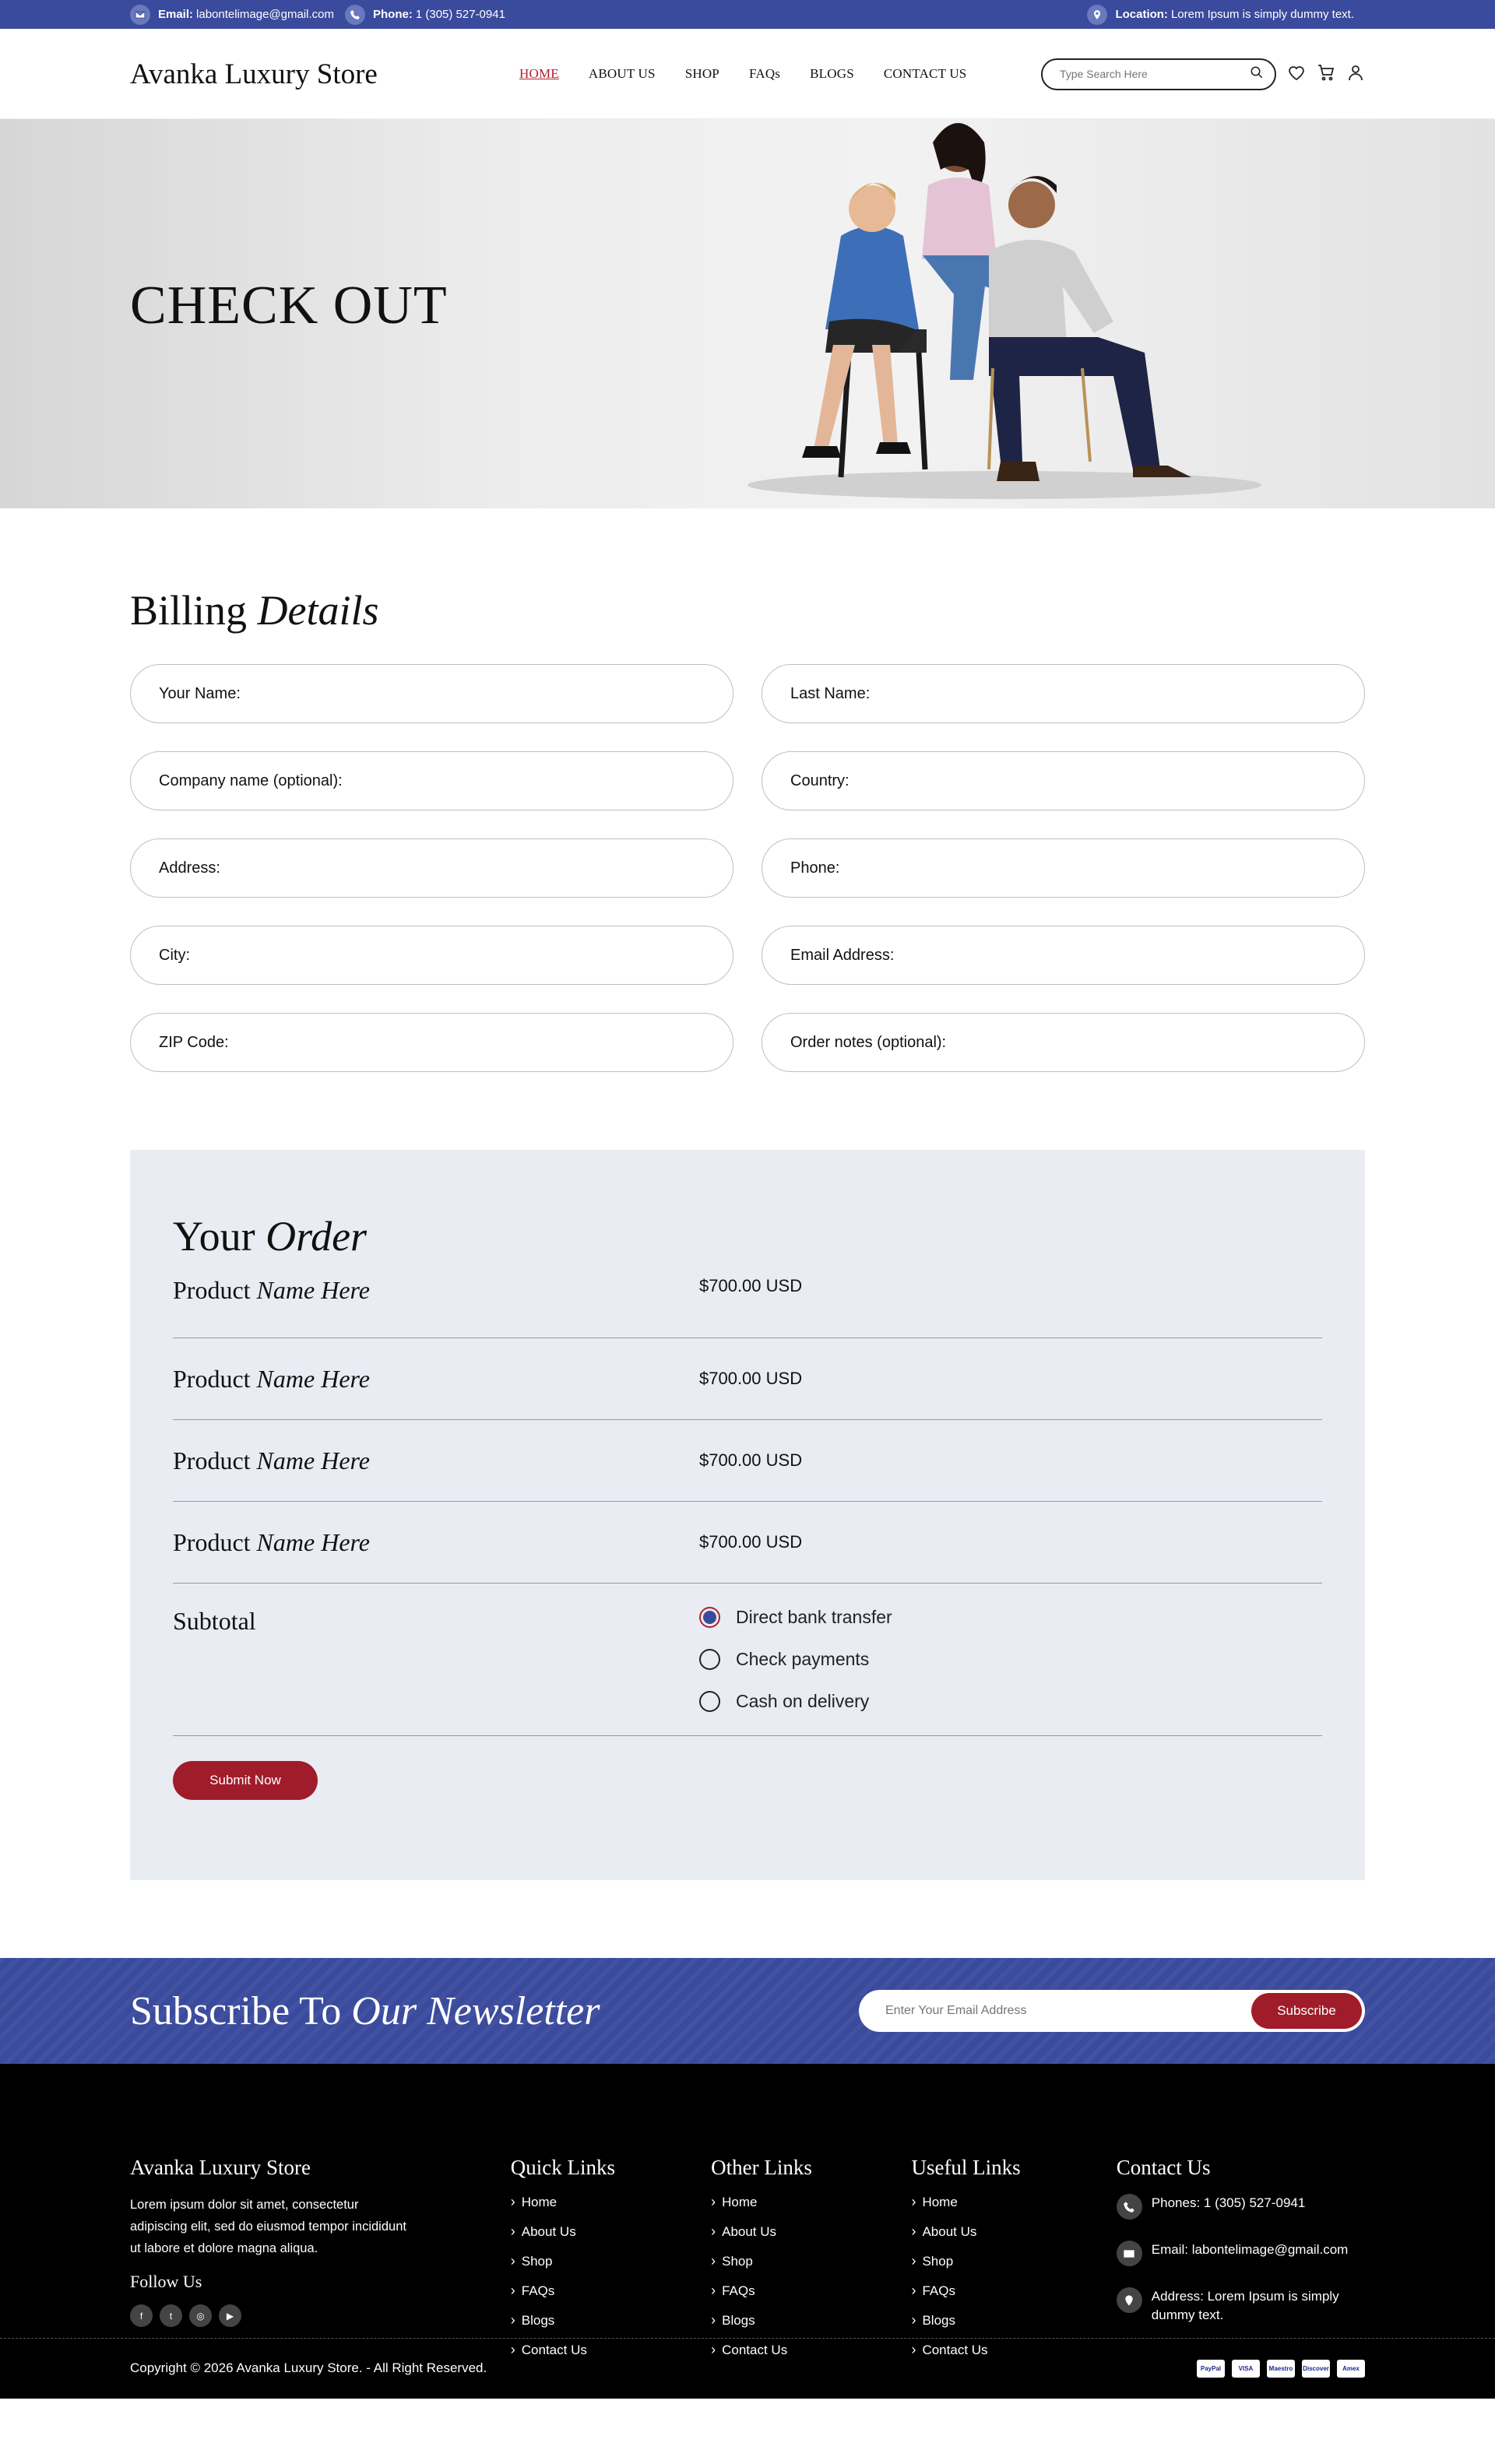 The height and width of the screenshot is (2464, 1495). What do you see at coordinates (246, 1780) in the screenshot?
I see `submit-button: Submit Now` at bounding box center [246, 1780].